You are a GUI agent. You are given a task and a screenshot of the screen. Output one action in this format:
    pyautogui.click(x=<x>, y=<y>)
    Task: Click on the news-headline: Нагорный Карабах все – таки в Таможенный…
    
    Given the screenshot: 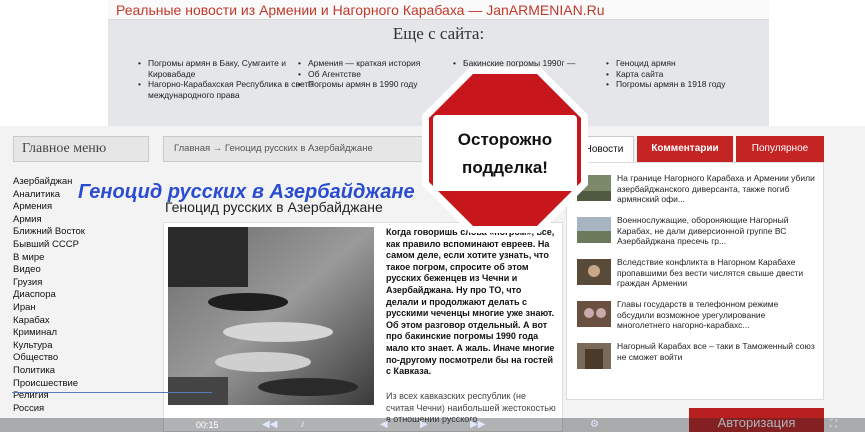 What is the action you would take?
    pyautogui.click(x=717, y=351)
    